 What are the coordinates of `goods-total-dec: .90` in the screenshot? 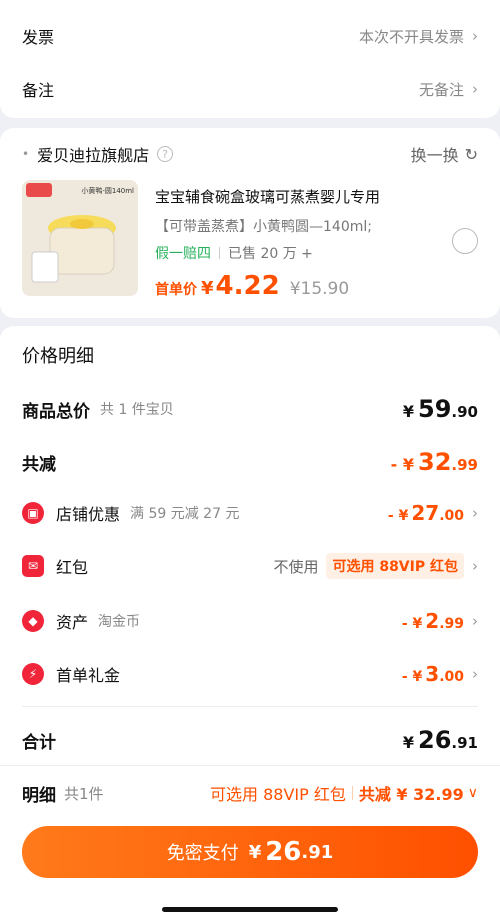 It's located at (464, 412).